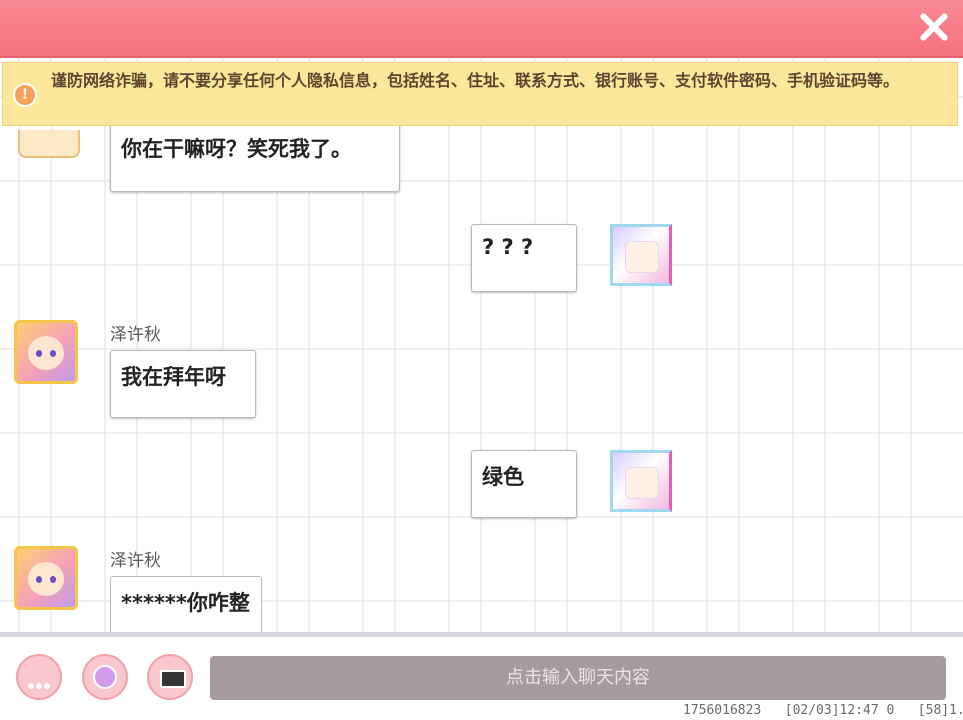 The height and width of the screenshot is (720, 963). I want to click on message-text: 你在干嘛呀？笑死我了。, so click(236, 149).